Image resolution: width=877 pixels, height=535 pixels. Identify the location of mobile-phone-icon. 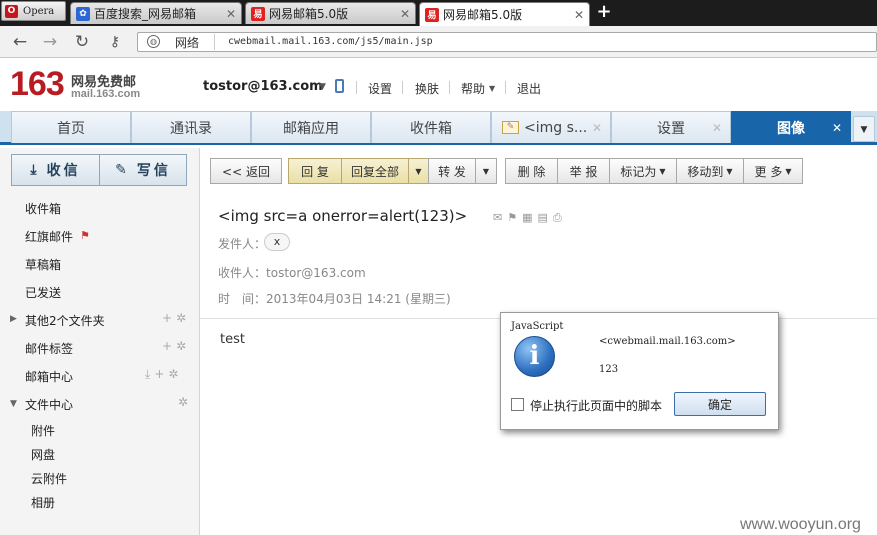
(339, 86).